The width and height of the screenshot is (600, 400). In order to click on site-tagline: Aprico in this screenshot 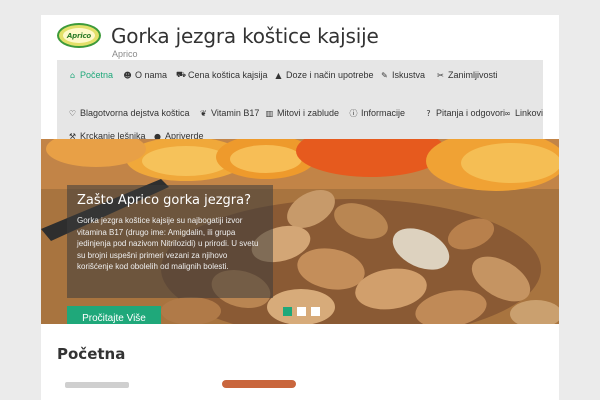, I will do `click(125, 54)`.